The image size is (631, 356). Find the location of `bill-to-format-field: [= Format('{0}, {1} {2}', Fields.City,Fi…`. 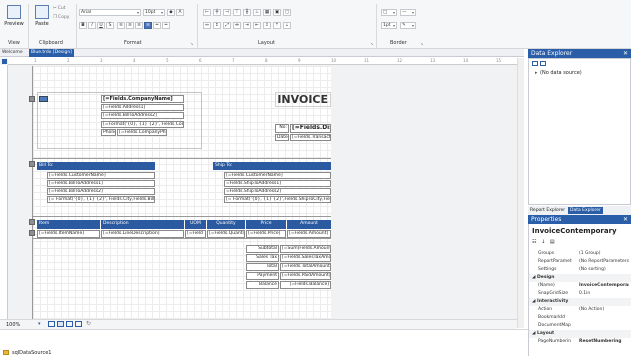

bill-to-format-field: [= Format('{0}, {1} {2}', Fields.City,Fi… is located at coordinates (101, 199).